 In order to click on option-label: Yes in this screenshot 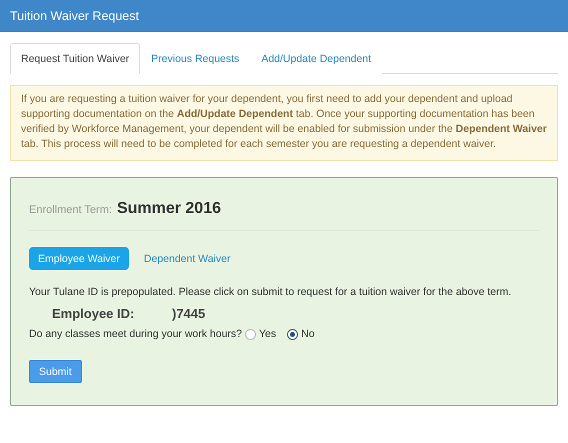, I will do `click(267, 334)`.